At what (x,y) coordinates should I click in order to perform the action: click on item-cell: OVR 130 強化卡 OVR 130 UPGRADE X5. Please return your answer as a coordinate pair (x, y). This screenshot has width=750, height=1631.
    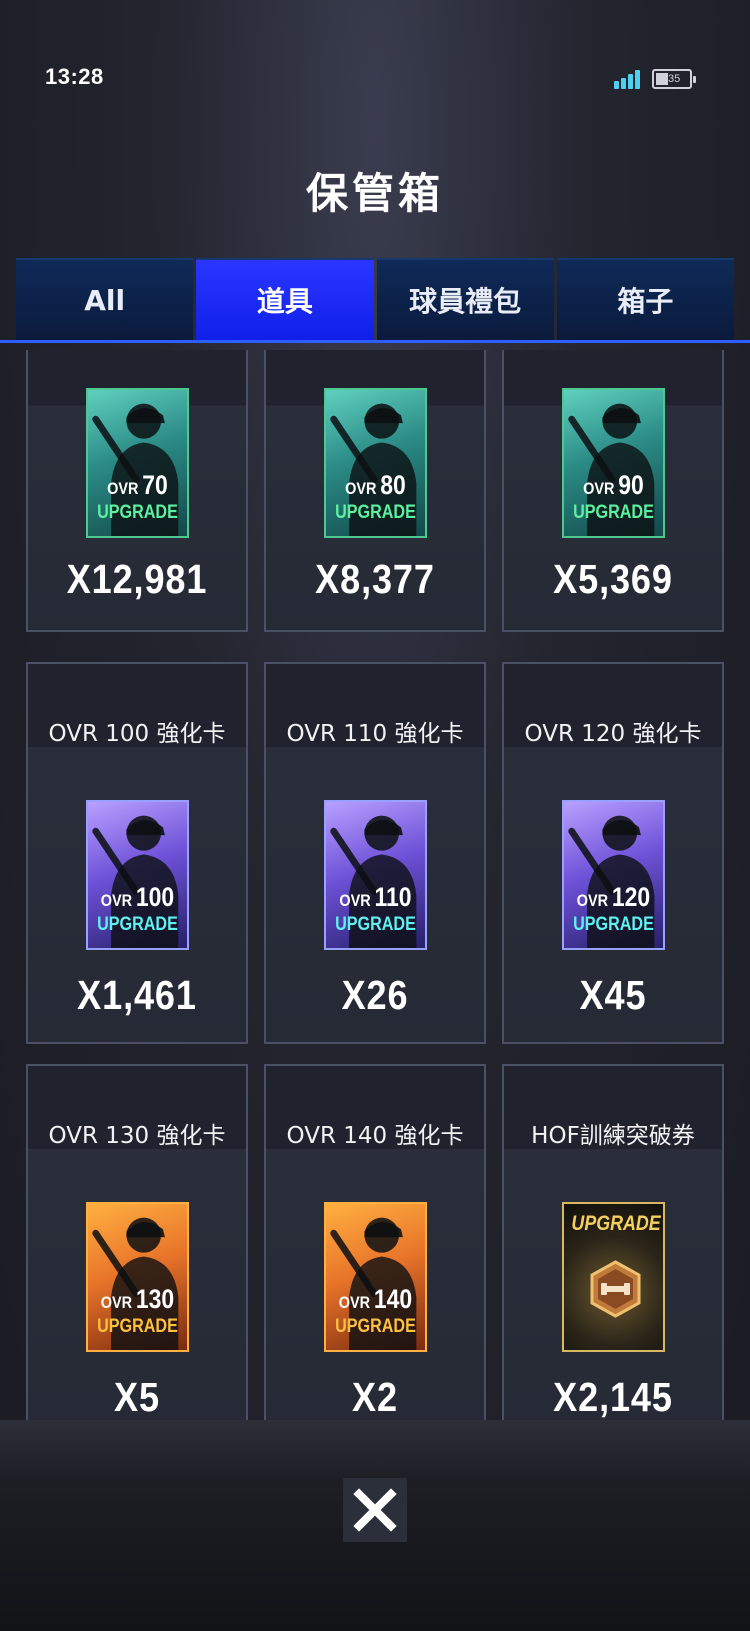
    Looking at the image, I should click on (137, 1249).